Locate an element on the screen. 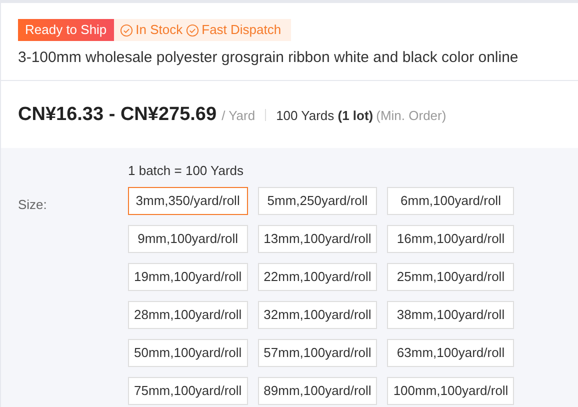 The width and height of the screenshot is (578, 407). batch-note: 1 batch = 100 Yards is located at coordinates (186, 171).